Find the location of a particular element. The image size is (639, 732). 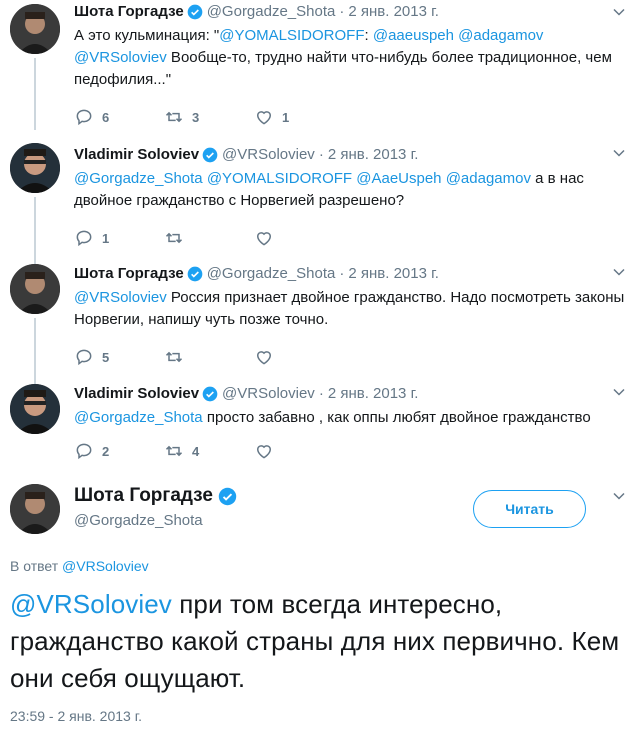

reply-count: 6 is located at coordinates (106, 117).